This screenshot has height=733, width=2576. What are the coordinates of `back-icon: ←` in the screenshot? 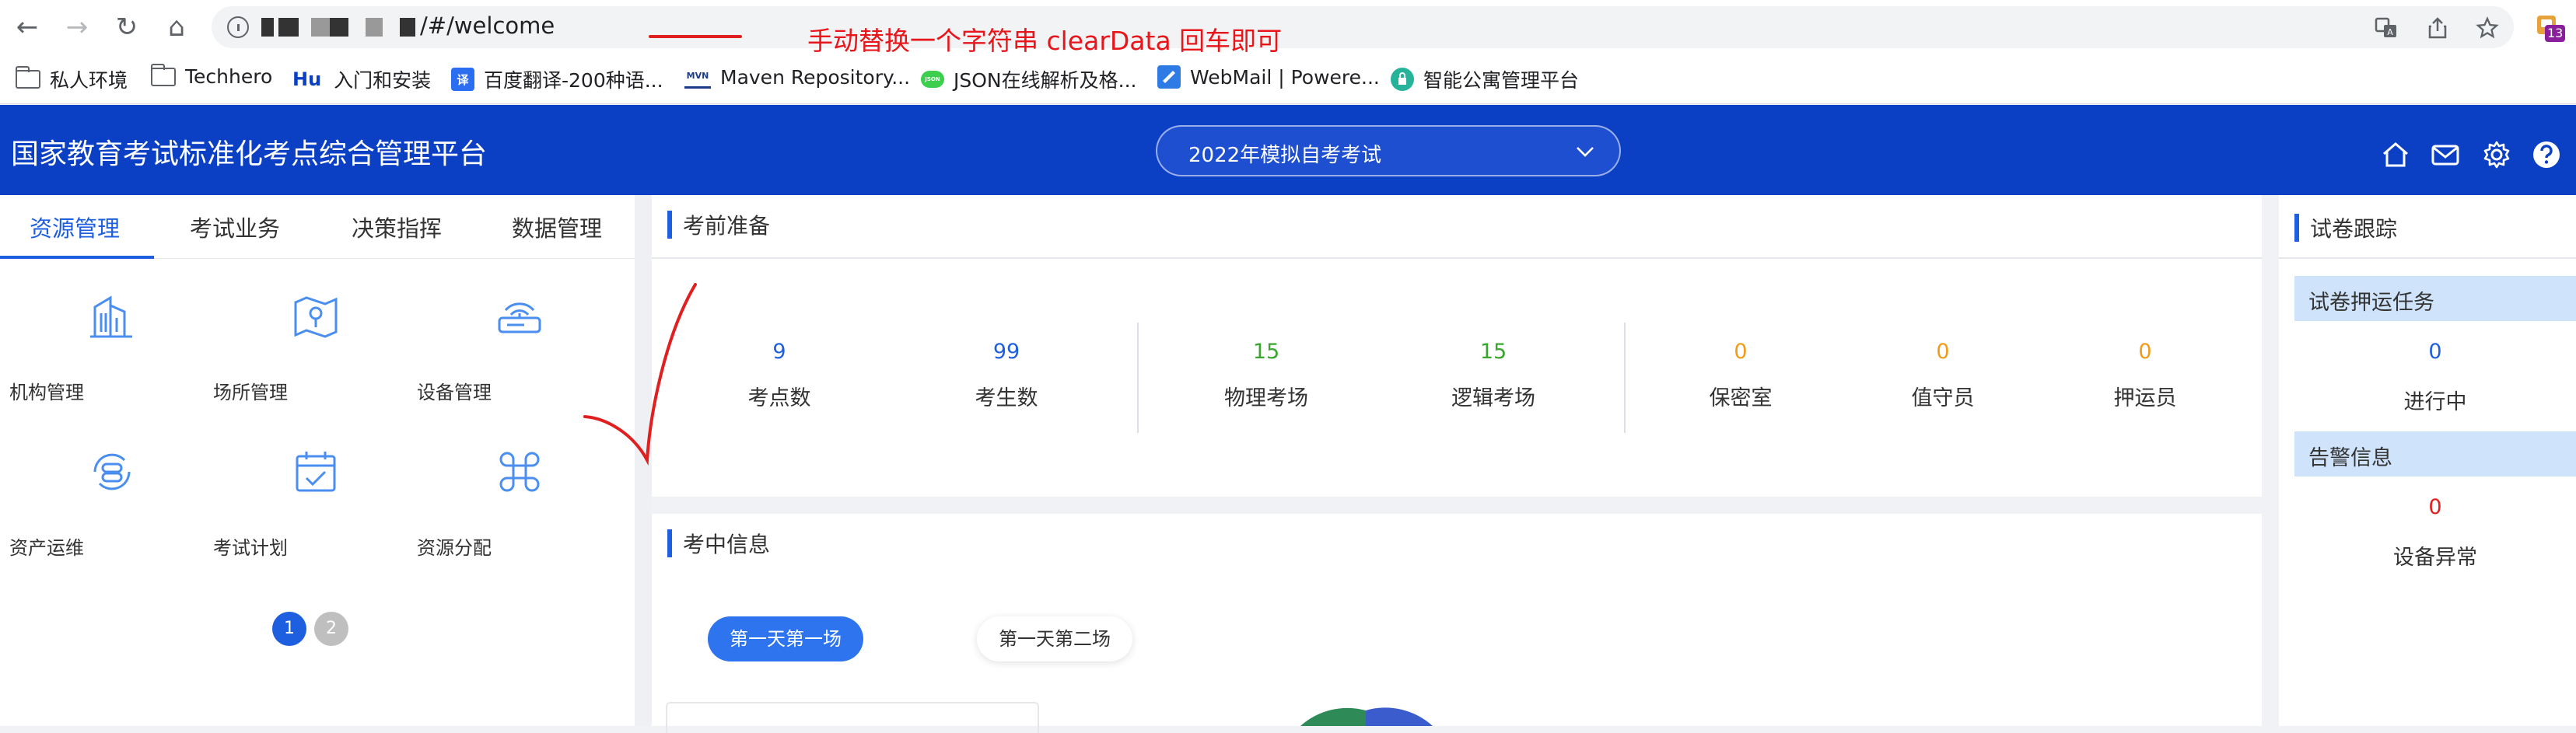 It's located at (27, 27).